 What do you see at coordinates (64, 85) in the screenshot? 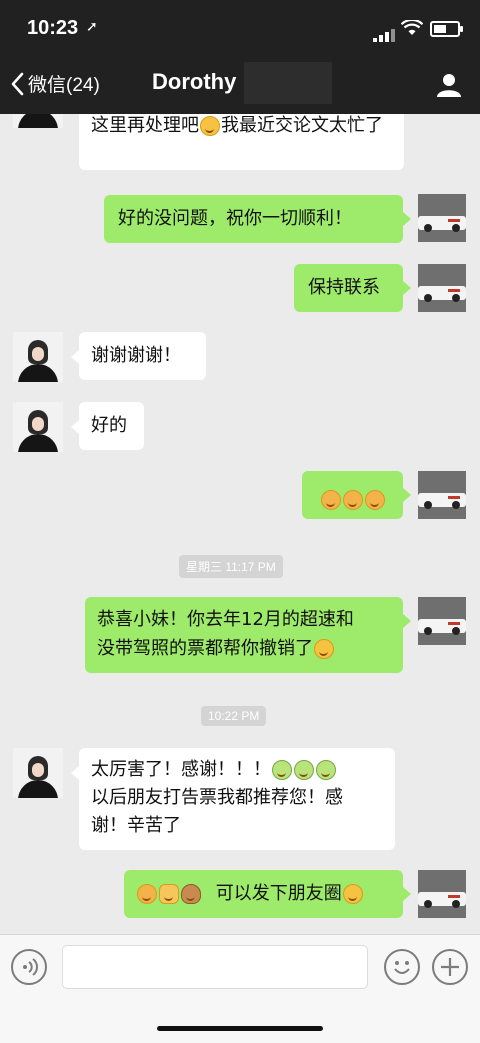
I see `back-label: 微信(24)` at bounding box center [64, 85].